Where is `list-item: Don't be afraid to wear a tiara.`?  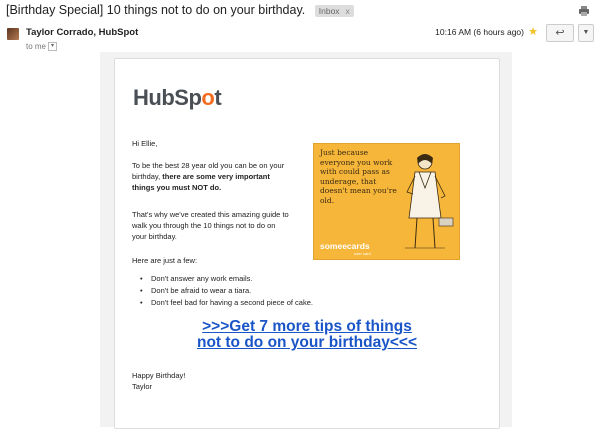
list-item: Don't be afraid to wear a tiara. is located at coordinates (226, 291).